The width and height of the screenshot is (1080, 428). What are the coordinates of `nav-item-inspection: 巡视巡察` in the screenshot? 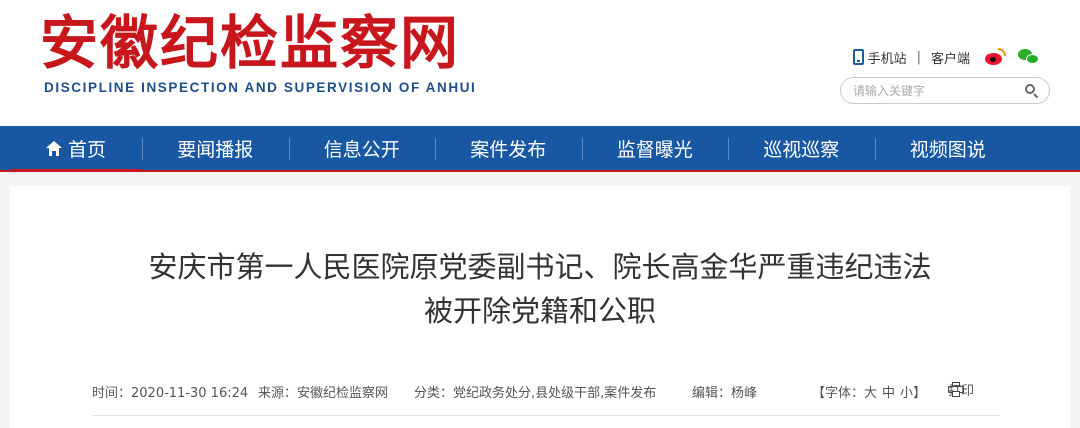 It's located at (801, 148).